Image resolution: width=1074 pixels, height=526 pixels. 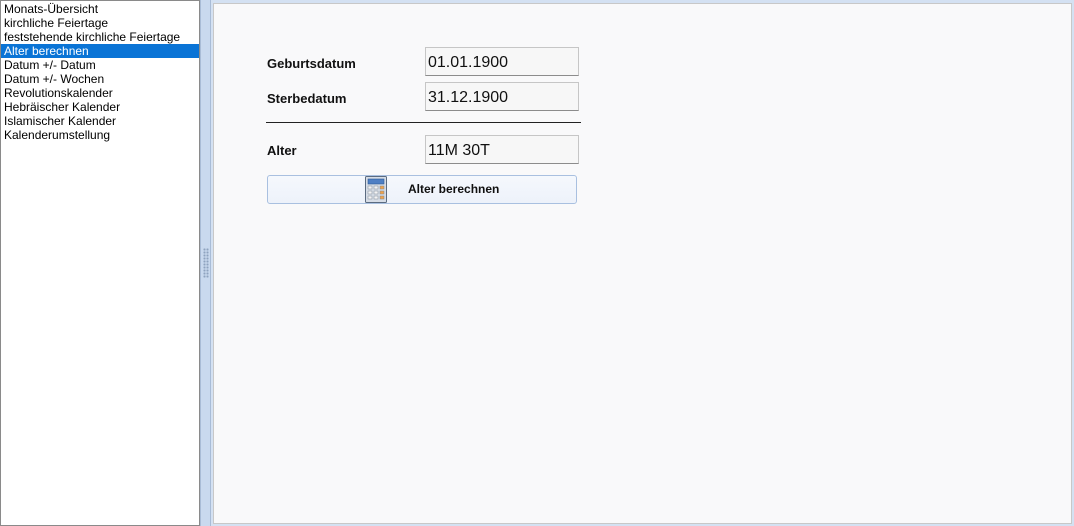 What do you see at coordinates (100, 93) in the screenshot?
I see `nav-item-revolutionskalender: Revolutionskalender` at bounding box center [100, 93].